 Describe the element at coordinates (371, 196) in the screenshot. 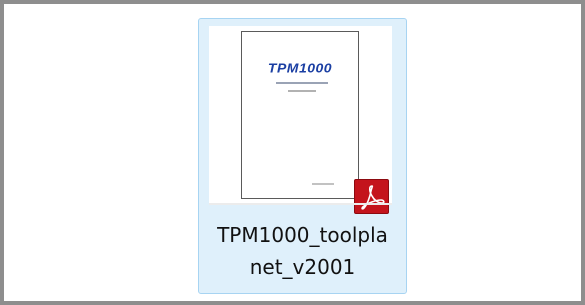

I see `pdf-file-icon` at that location.